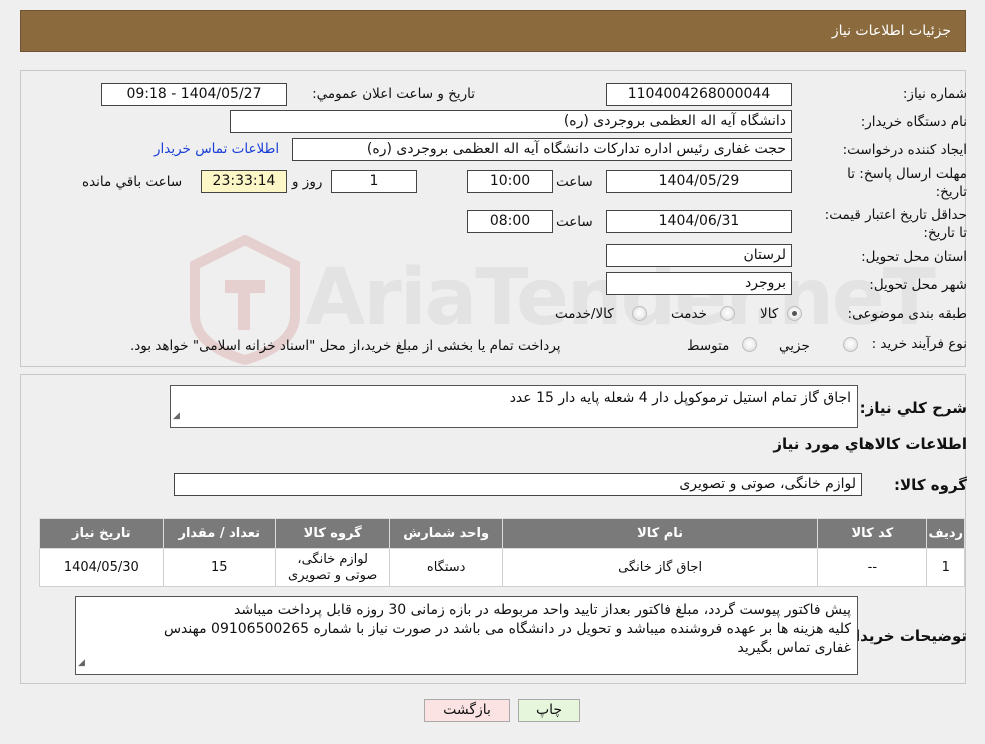 Image resolution: width=985 pixels, height=744 pixels. Describe the element at coordinates (699, 181) in the screenshot. I see `deadline-date-field: 1404/05/29` at that location.